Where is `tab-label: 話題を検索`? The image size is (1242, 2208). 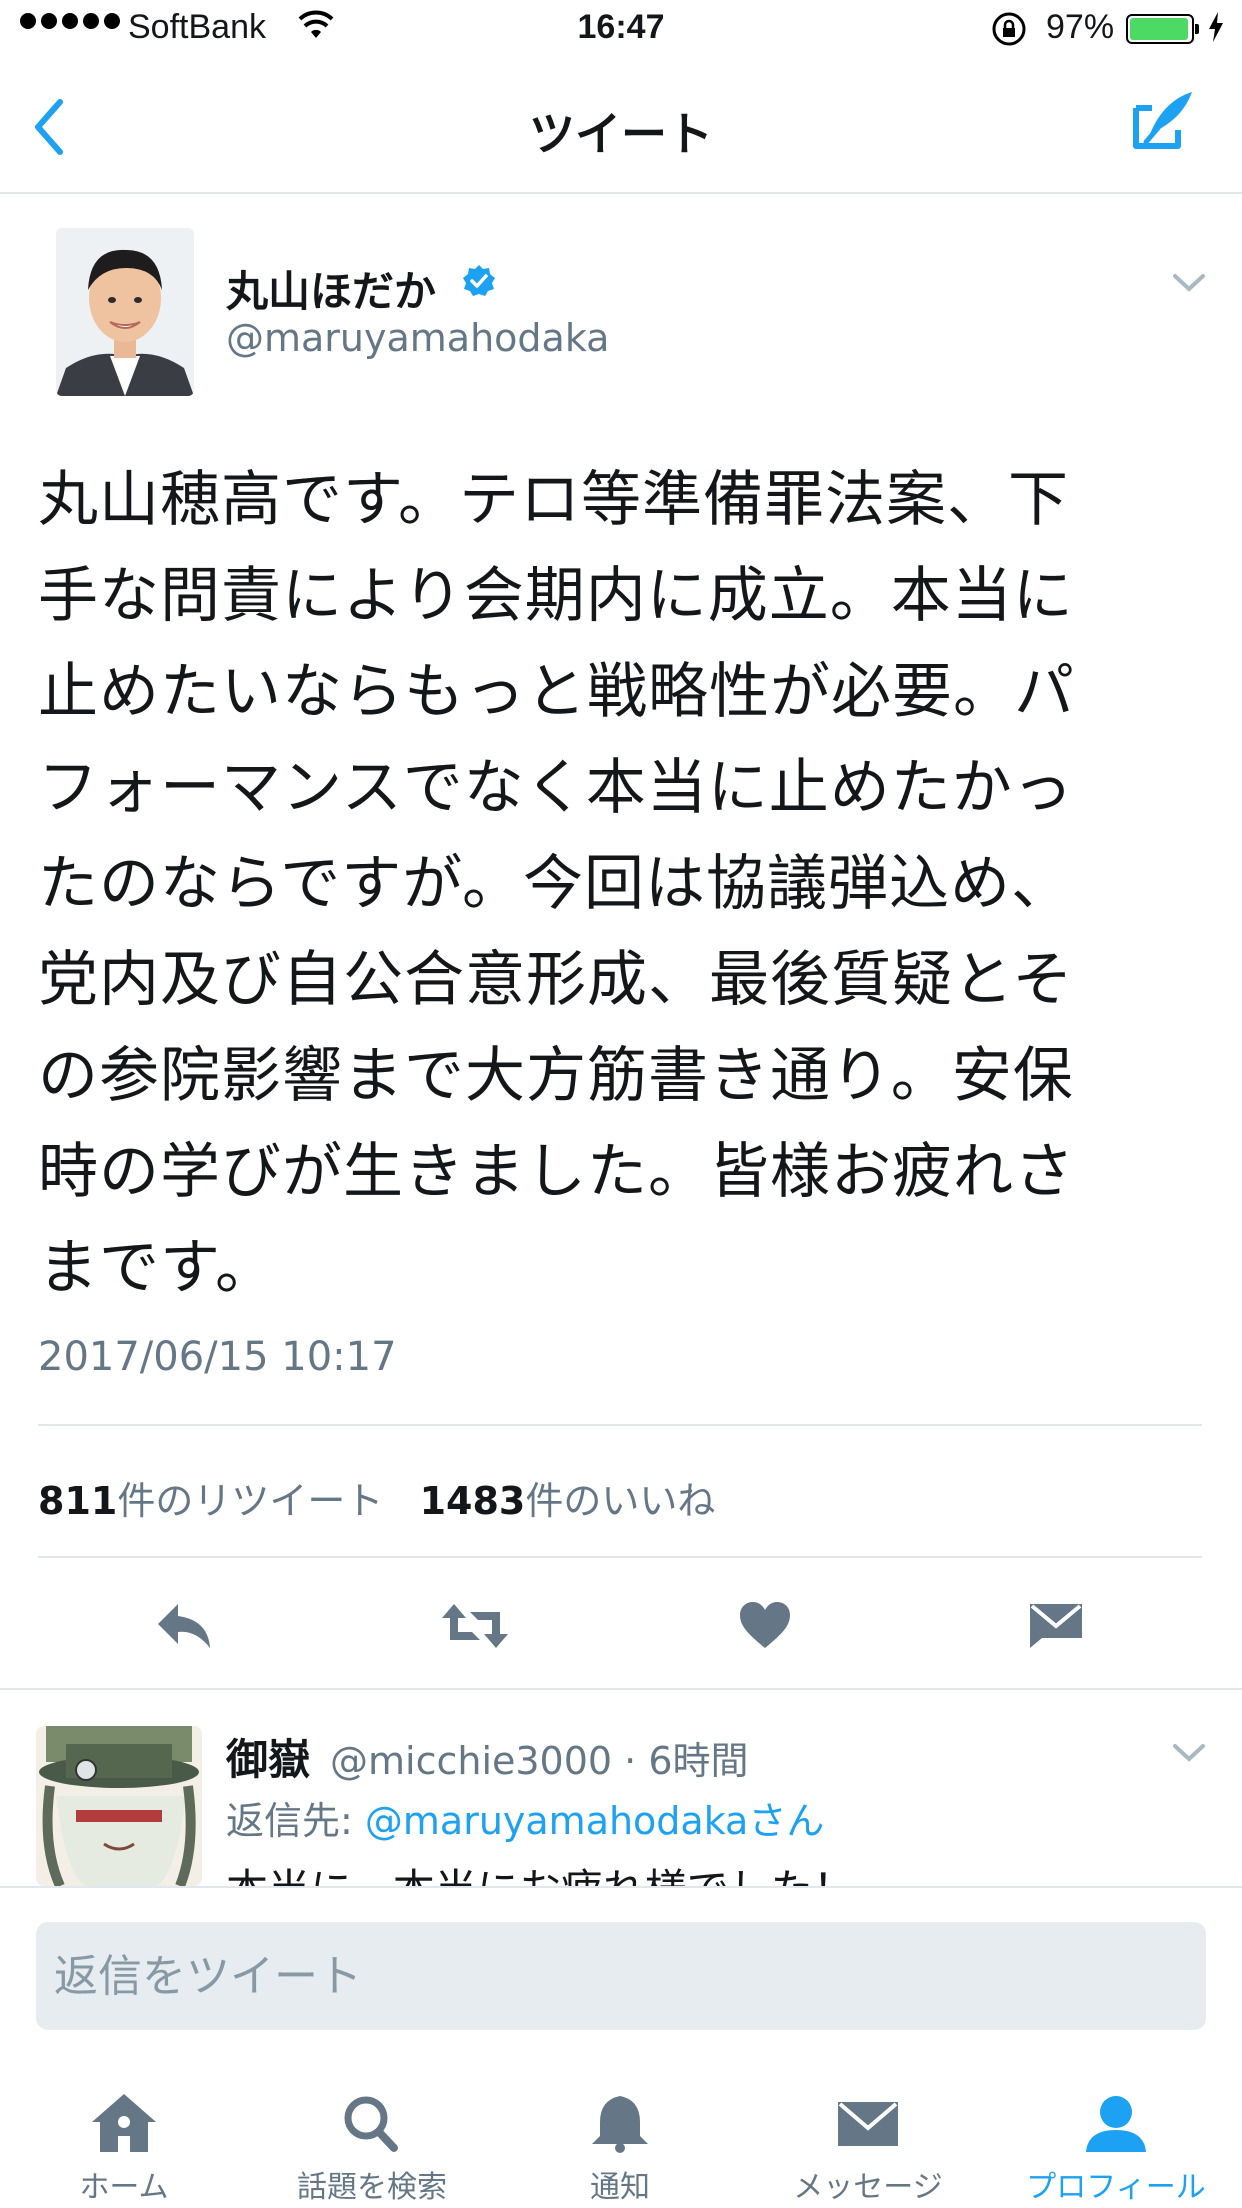
tab-label: 話題を検索 is located at coordinates (372, 2187).